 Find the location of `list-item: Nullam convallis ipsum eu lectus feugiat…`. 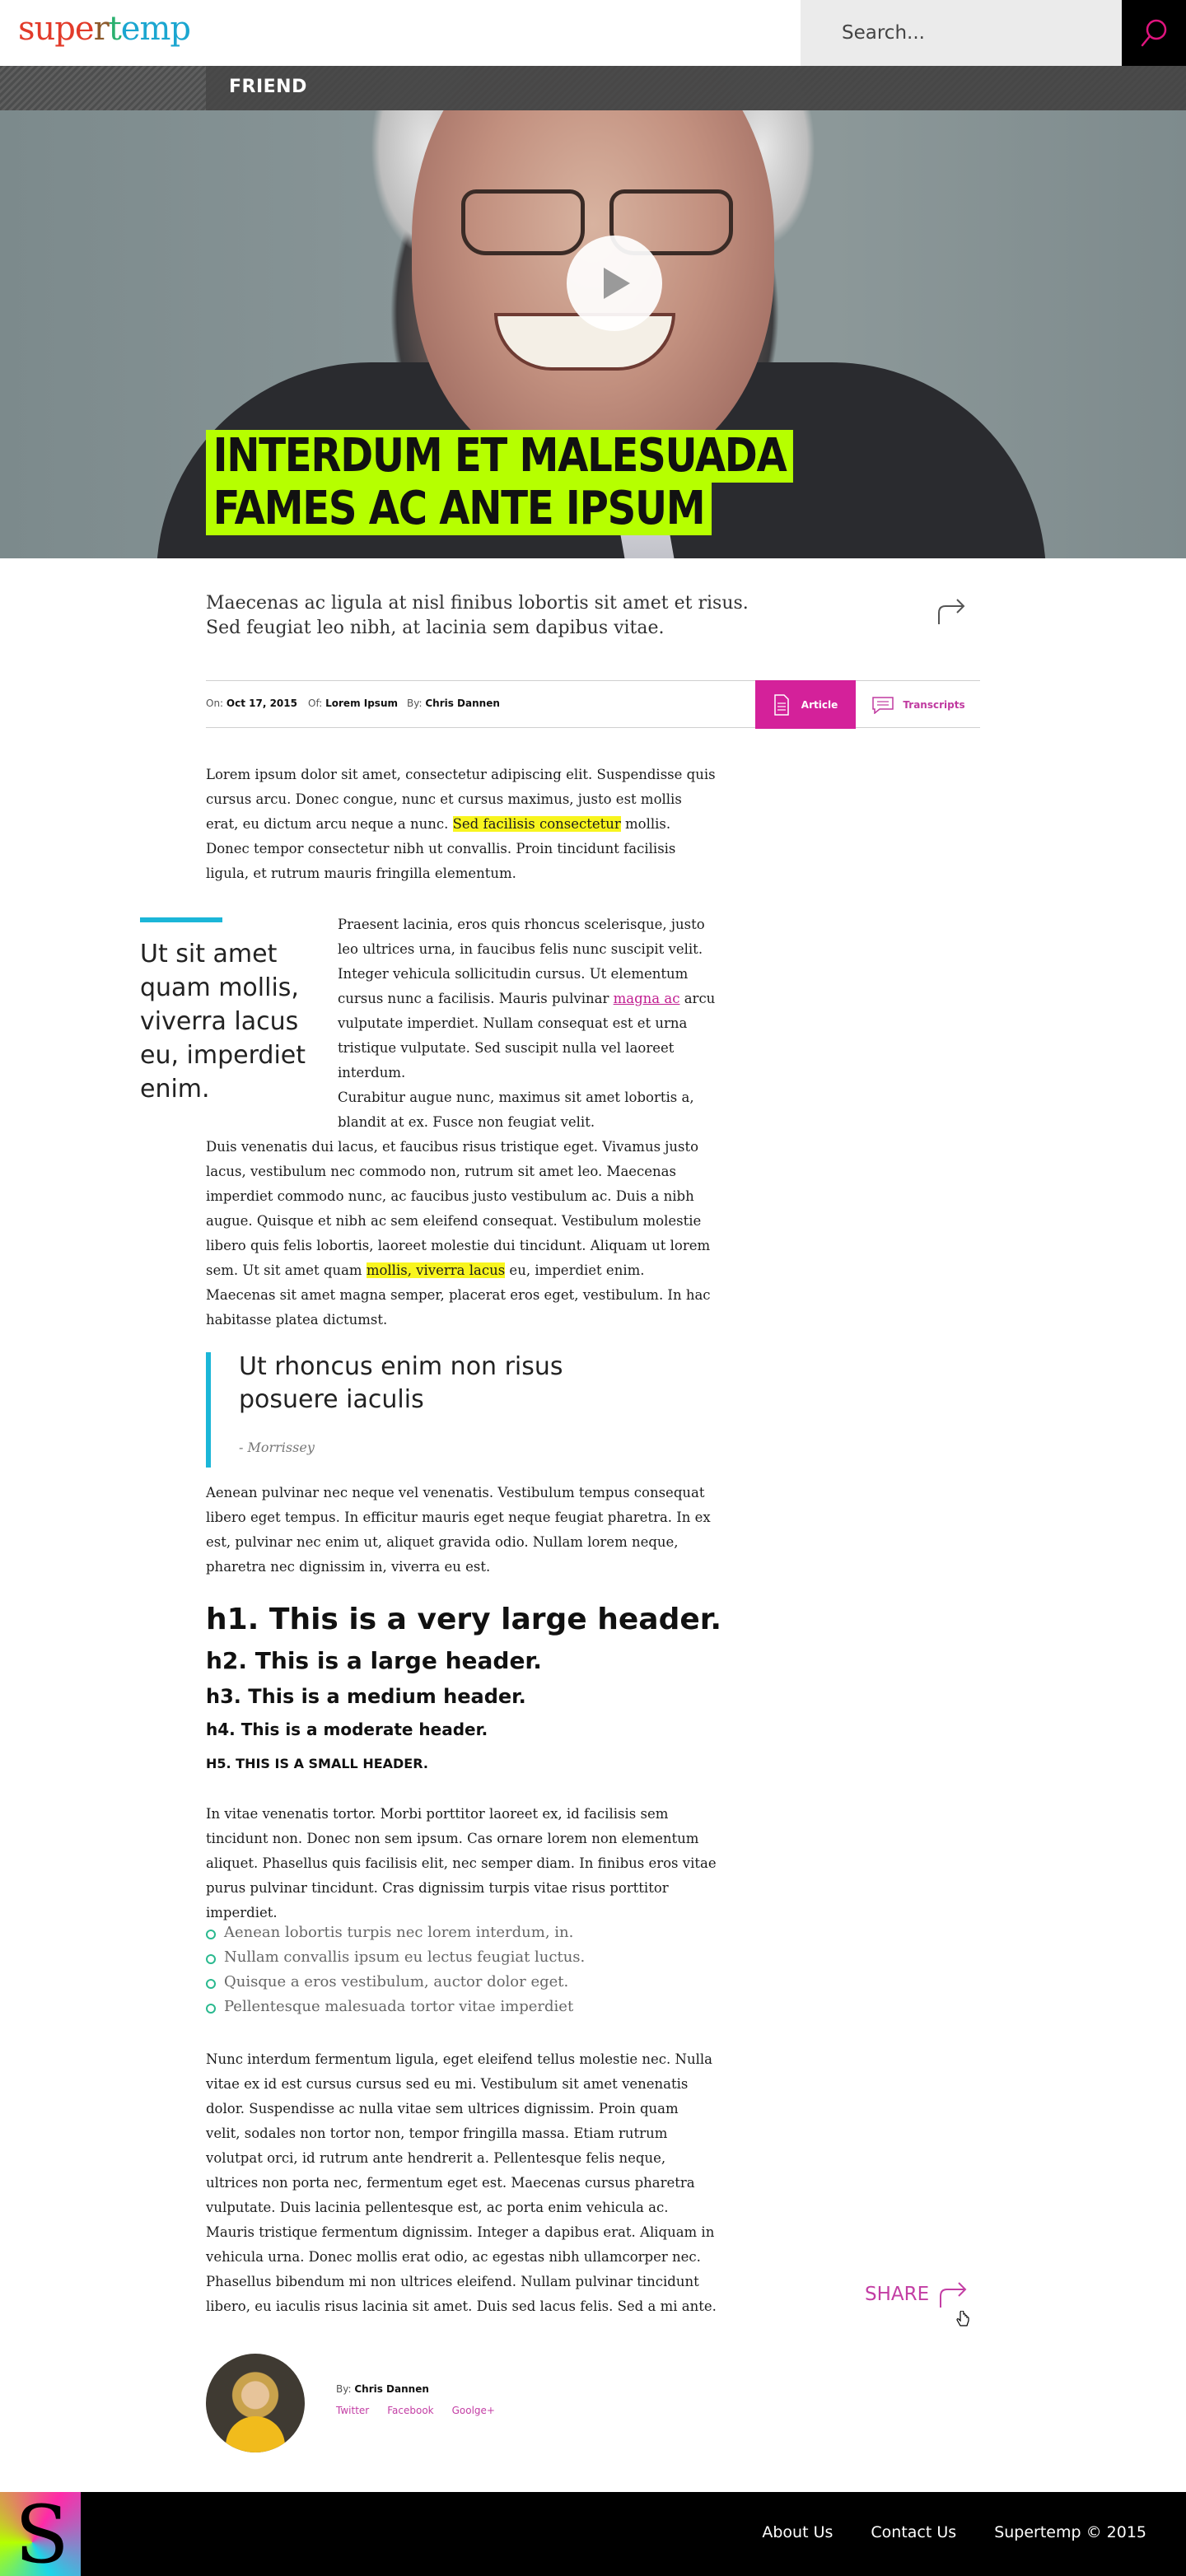

list-item: Nullam convallis ipsum eu lectus feugiat… is located at coordinates (395, 1957).